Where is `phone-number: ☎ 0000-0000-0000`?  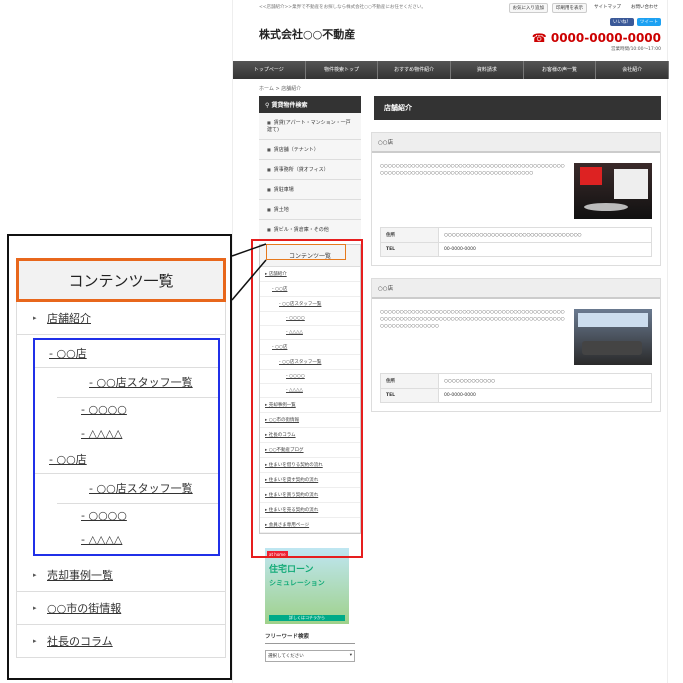
phone-number: ☎ 0000-0000-0000 is located at coordinates (596, 38).